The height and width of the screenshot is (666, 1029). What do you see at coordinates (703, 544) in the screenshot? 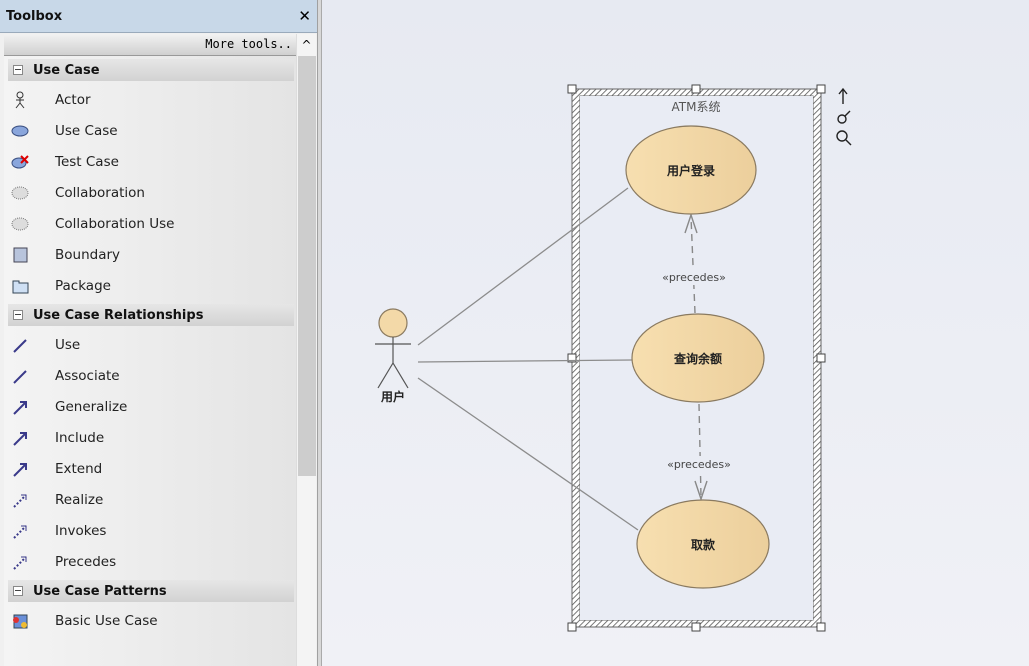
I see `use-case-label: 取款` at bounding box center [703, 544].